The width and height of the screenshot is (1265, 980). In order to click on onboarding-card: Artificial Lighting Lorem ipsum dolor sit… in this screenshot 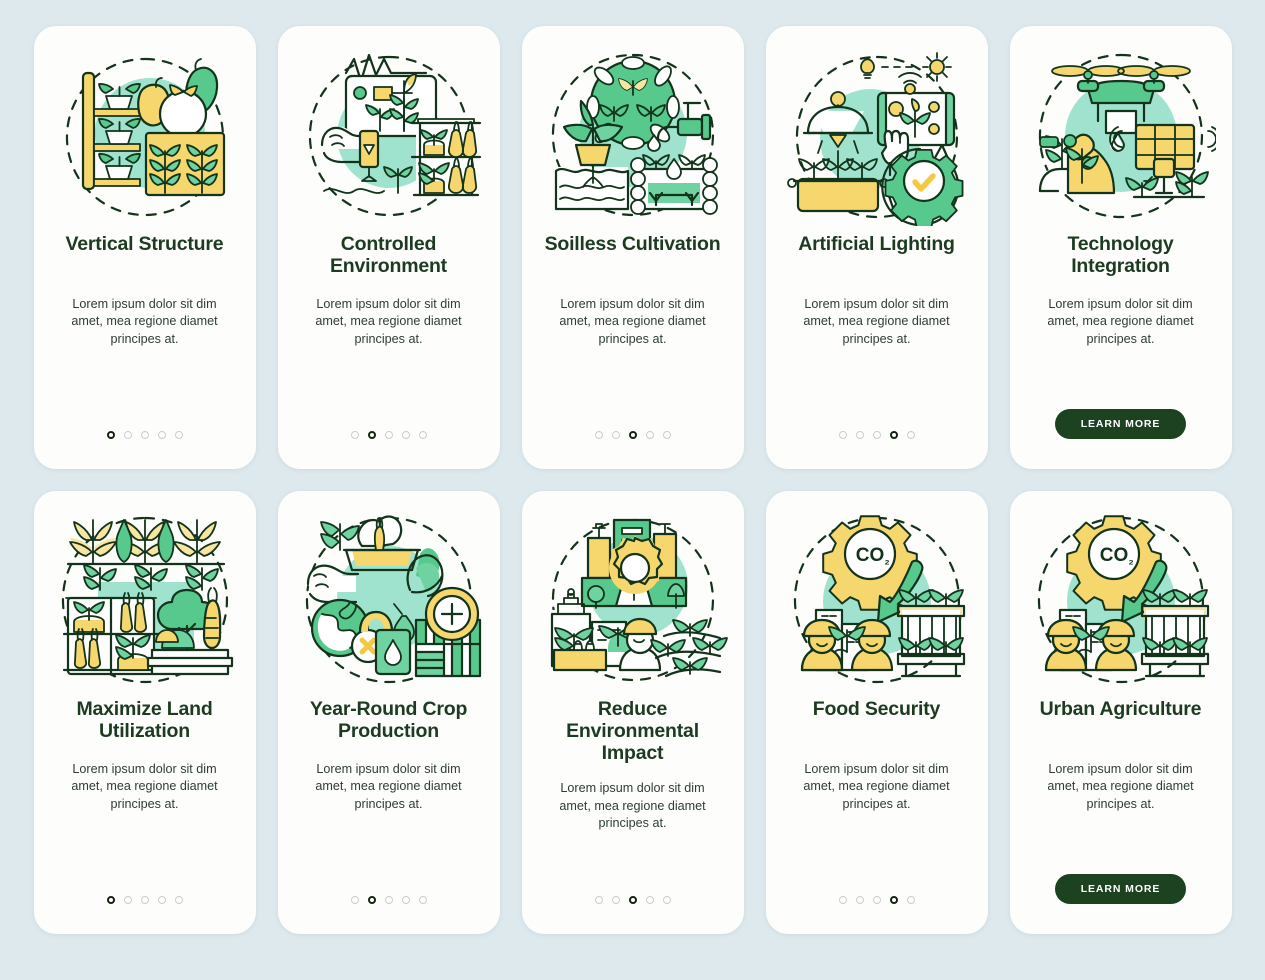, I will do `click(876, 247)`.